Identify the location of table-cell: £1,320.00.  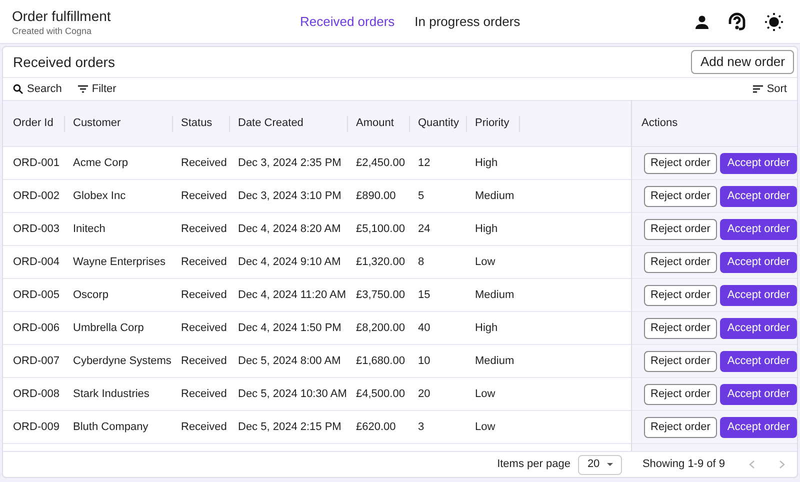
(380, 262).